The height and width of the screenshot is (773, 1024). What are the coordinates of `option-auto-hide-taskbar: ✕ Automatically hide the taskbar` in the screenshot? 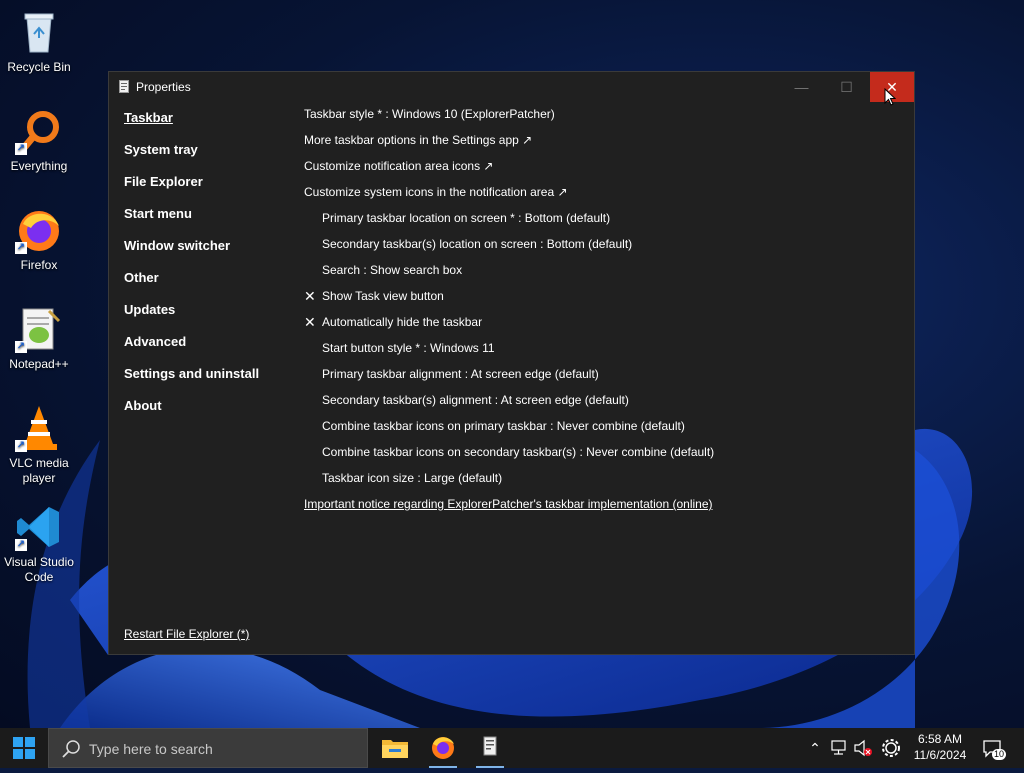 It's located at (393, 322).